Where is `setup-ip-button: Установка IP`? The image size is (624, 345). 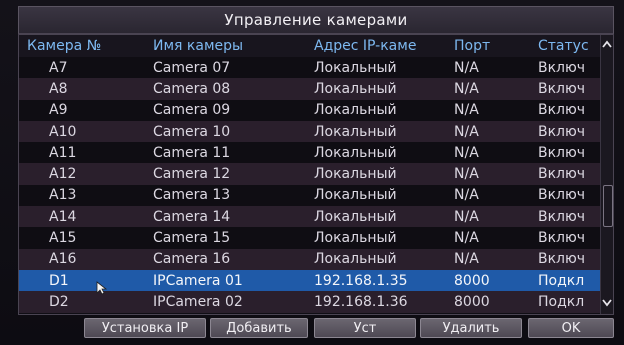
setup-ip-button: Установка IP is located at coordinates (145, 328).